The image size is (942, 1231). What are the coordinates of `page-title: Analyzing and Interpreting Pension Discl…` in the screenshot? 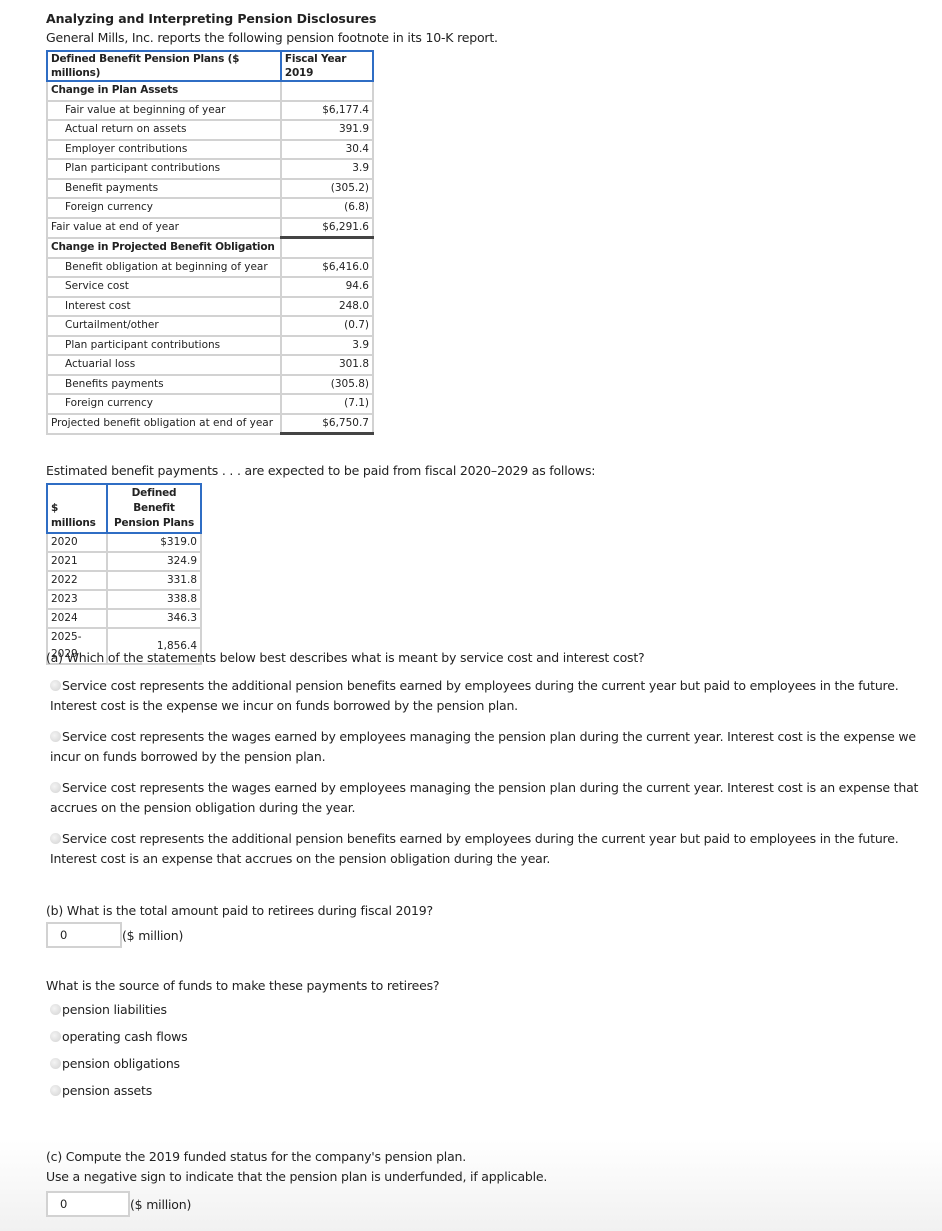 It's located at (211, 18).